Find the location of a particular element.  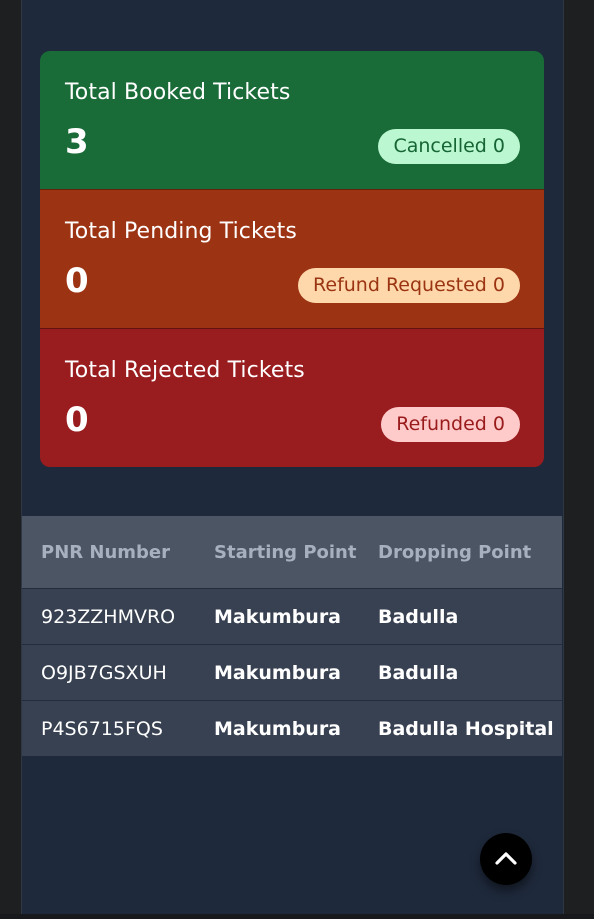

booked-tickets-count: 3 is located at coordinates (77, 142).